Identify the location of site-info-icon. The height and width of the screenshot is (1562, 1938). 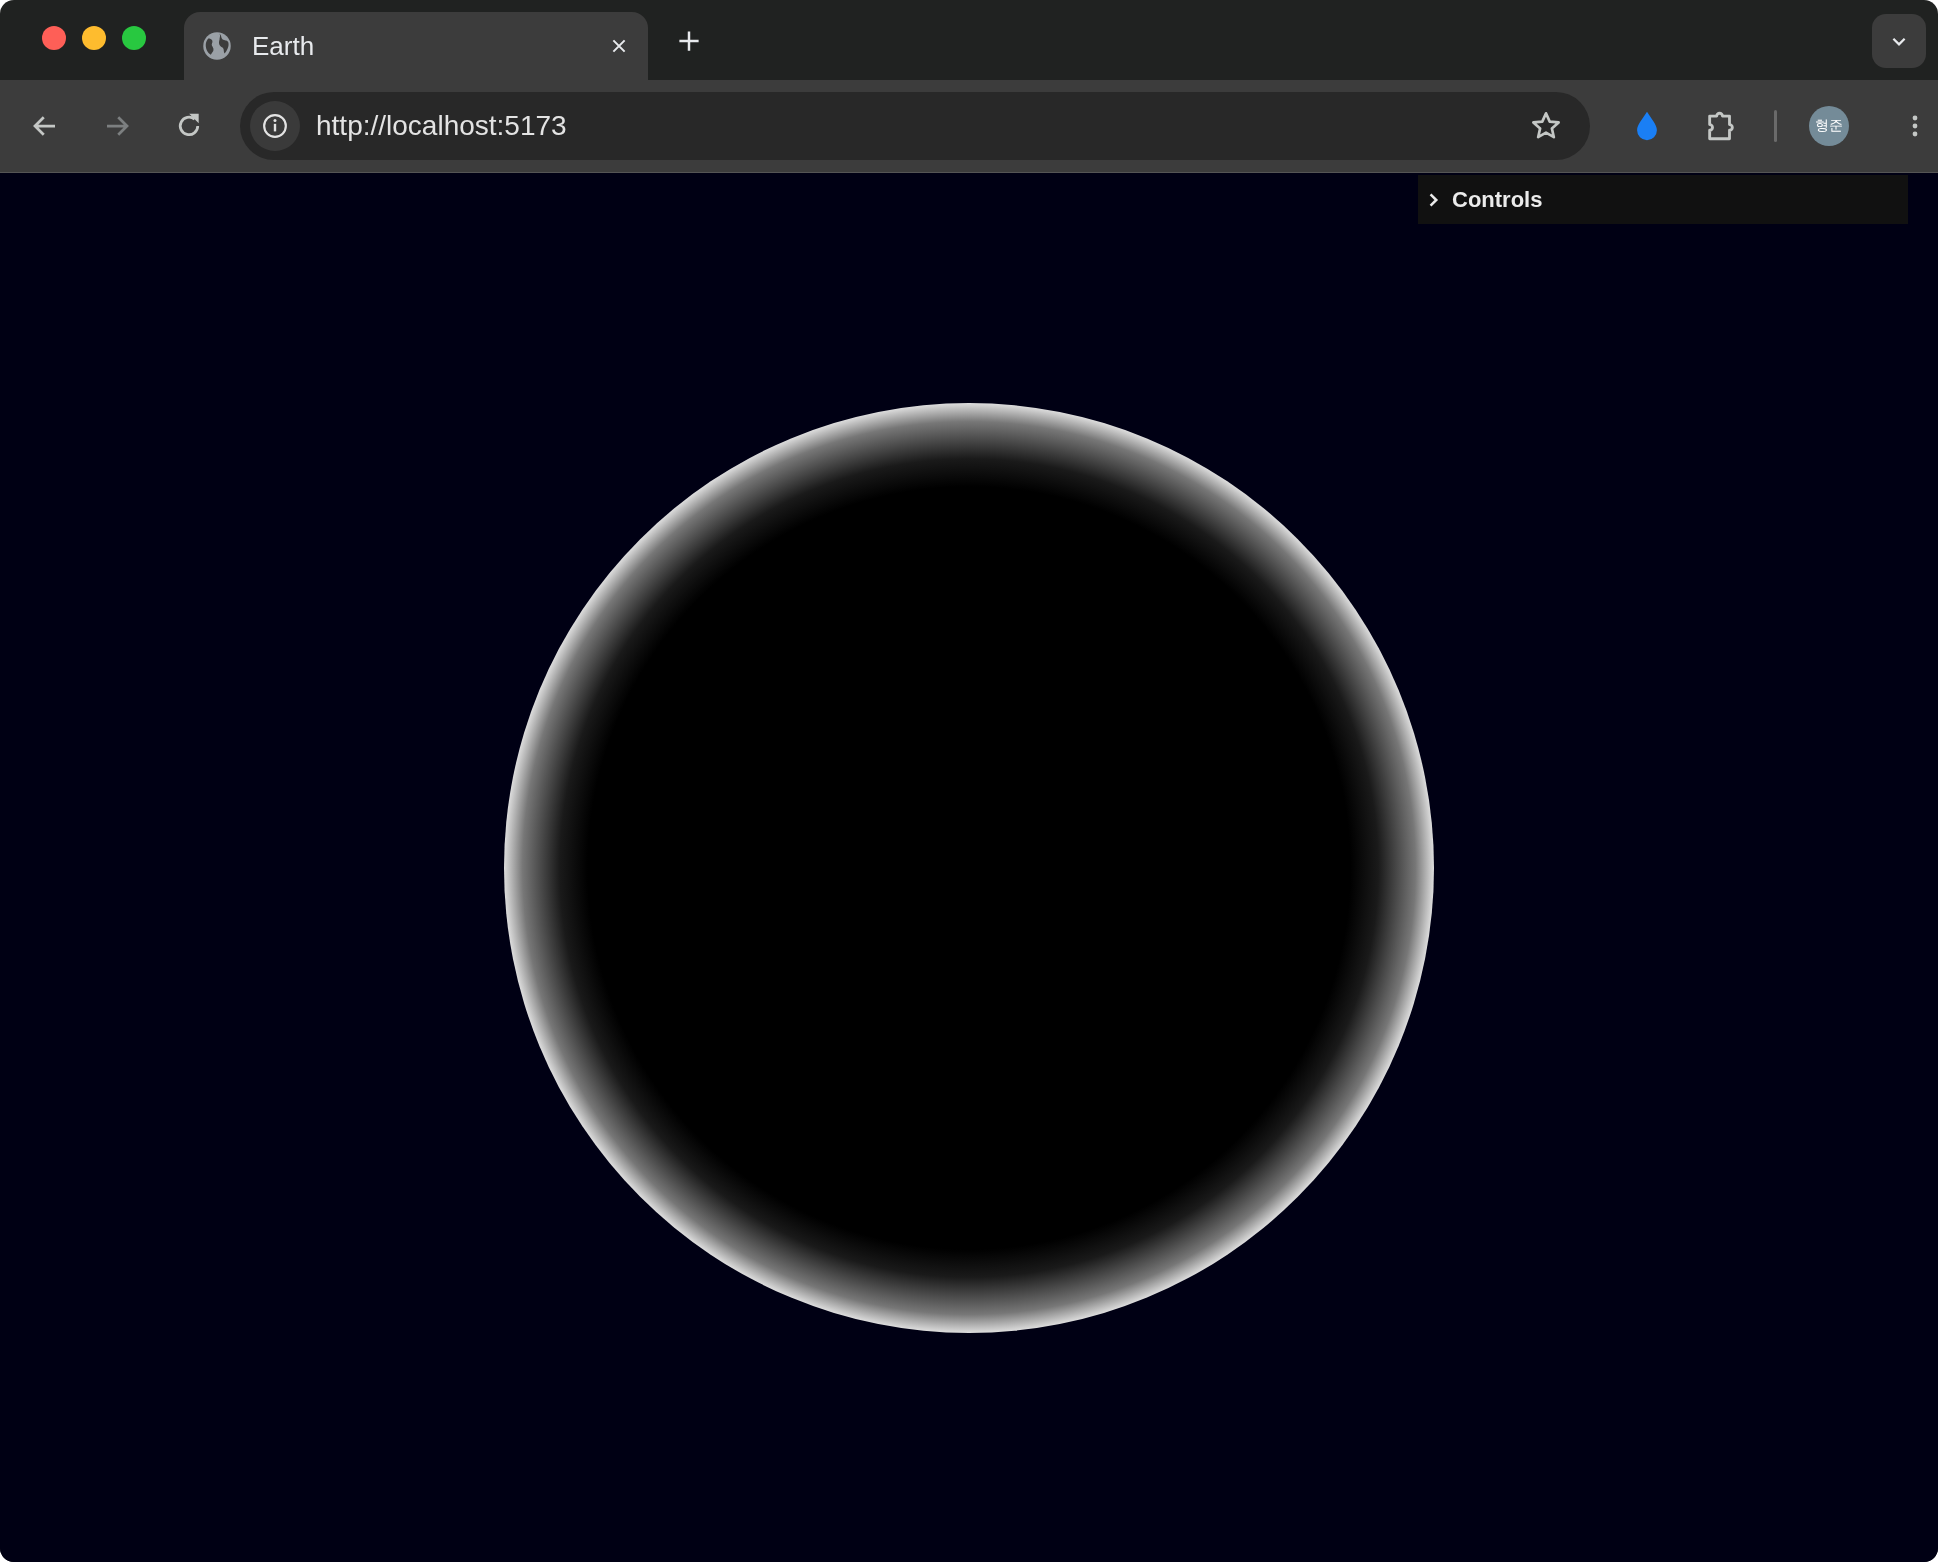
(275, 126).